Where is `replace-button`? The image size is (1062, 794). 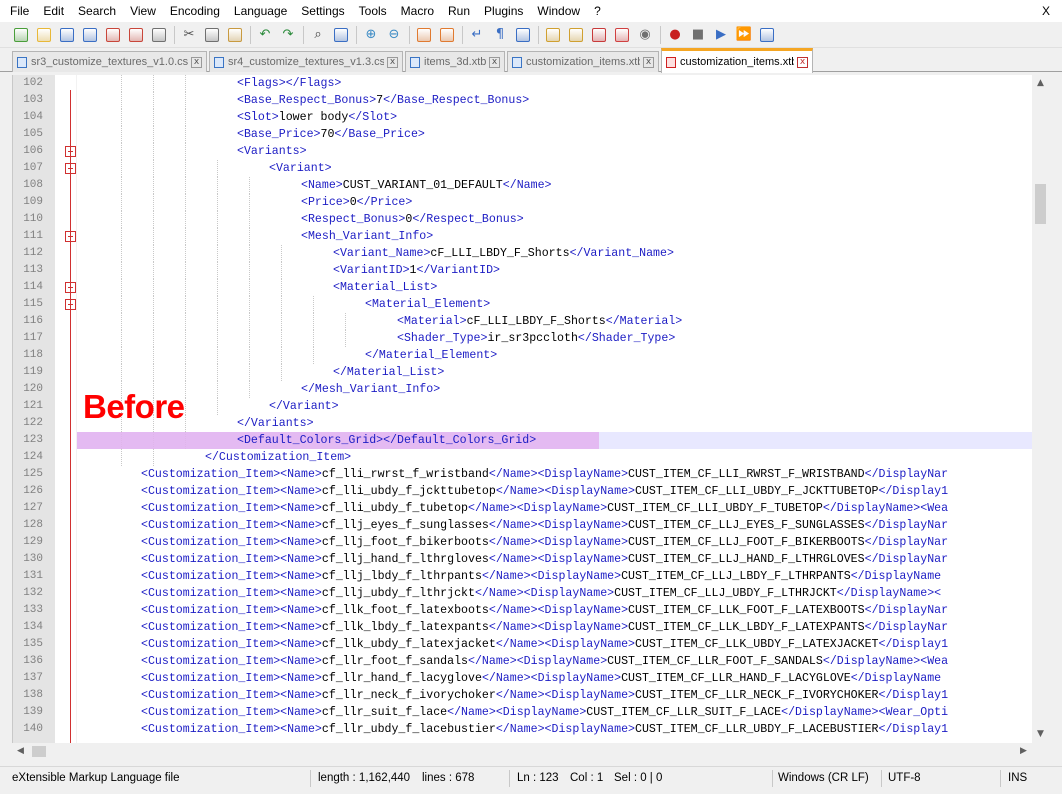
replace-button is located at coordinates (341, 35).